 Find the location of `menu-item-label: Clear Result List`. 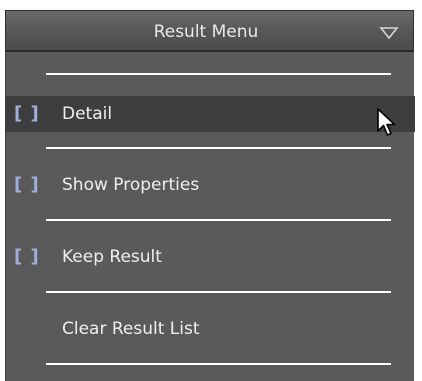

menu-item-label: Clear Result List is located at coordinates (131, 329).